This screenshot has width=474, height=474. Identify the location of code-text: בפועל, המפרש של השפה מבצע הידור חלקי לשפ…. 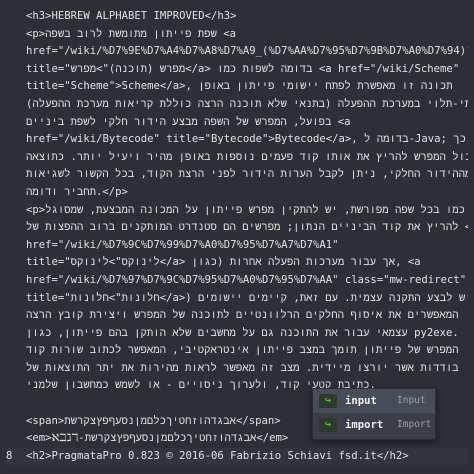
(247, 123).